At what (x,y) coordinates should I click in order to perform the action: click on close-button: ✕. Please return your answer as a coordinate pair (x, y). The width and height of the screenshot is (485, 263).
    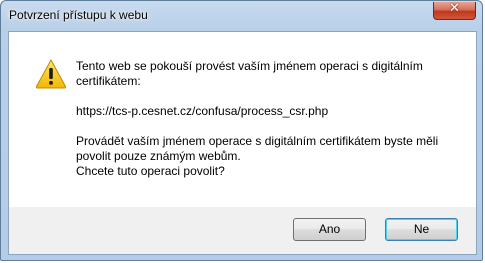
    Looking at the image, I should click on (454, 10).